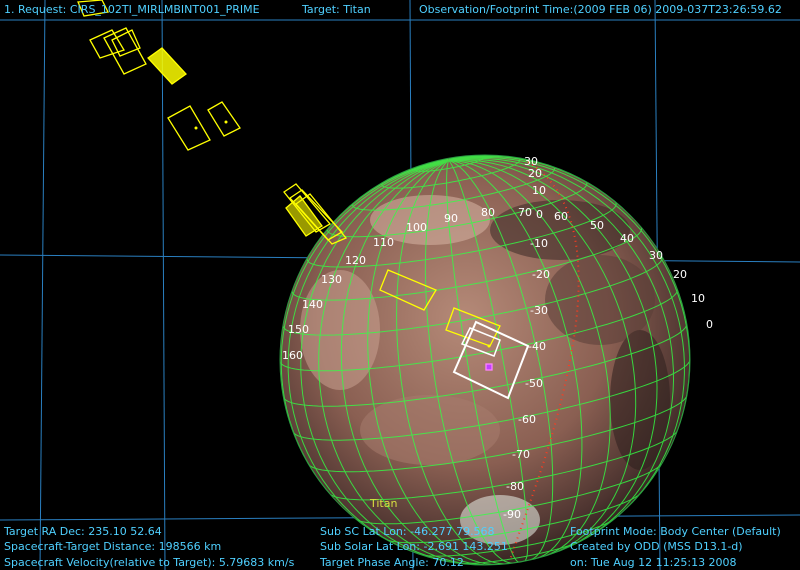 This screenshot has height=570, width=800. Describe the element at coordinates (539, 310) in the screenshot. I see `lat-label--30: -30` at that location.